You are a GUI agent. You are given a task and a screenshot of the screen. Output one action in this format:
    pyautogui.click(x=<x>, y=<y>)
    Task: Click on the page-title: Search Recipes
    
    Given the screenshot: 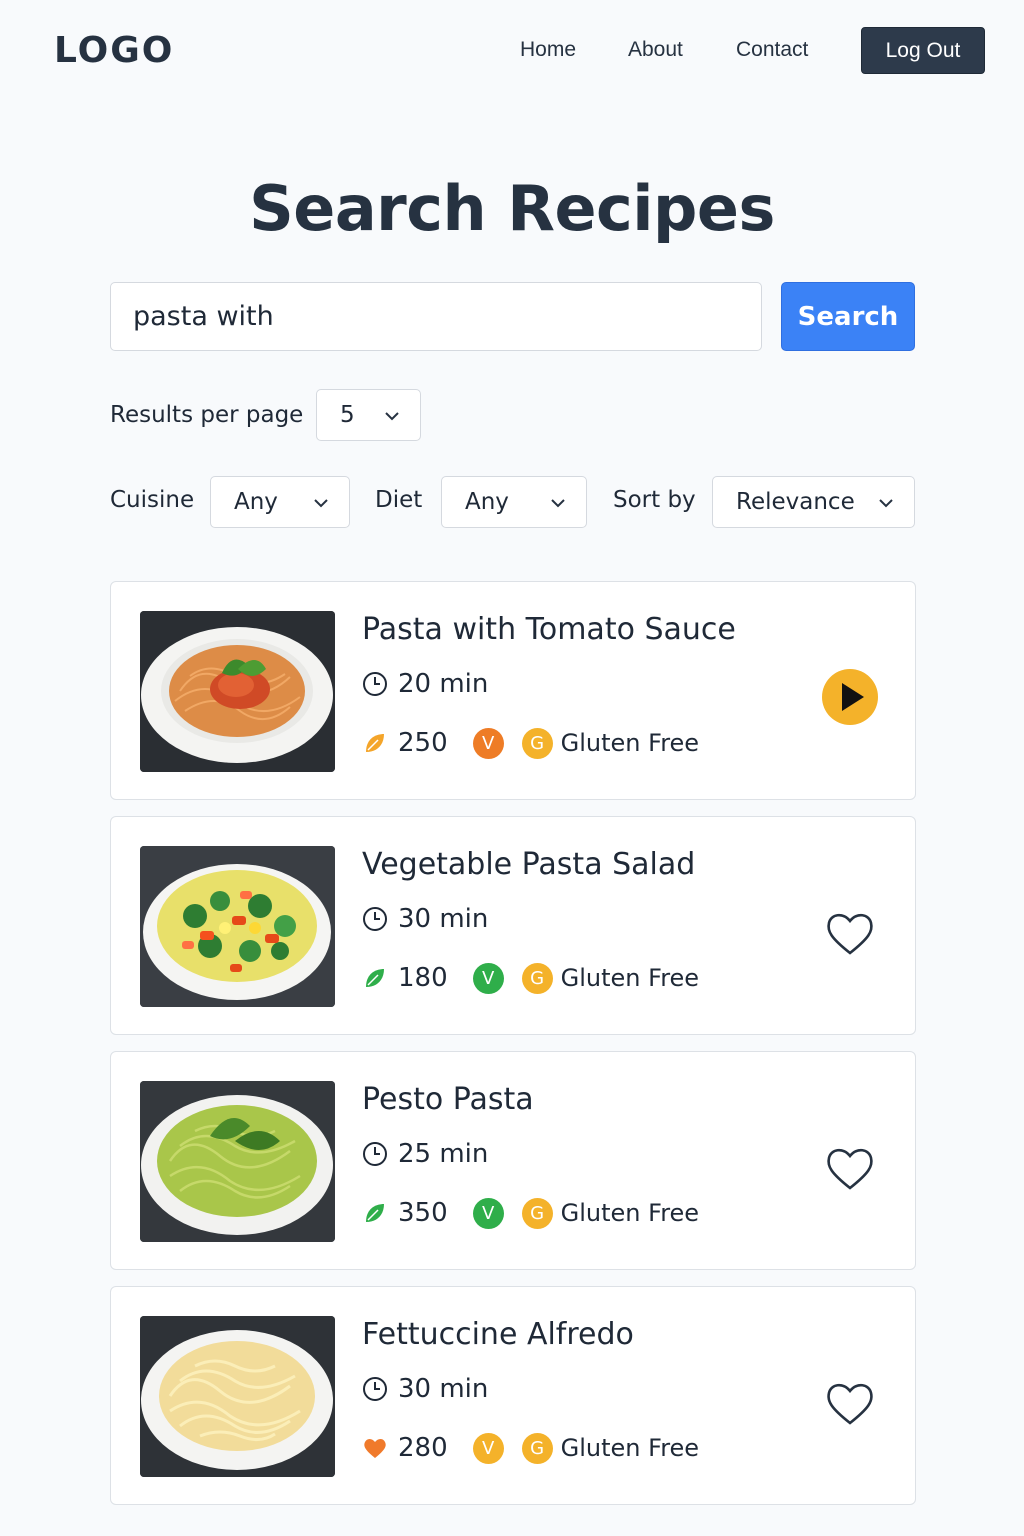 What is the action you would take?
    pyautogui.click(x=512, y=208)
    